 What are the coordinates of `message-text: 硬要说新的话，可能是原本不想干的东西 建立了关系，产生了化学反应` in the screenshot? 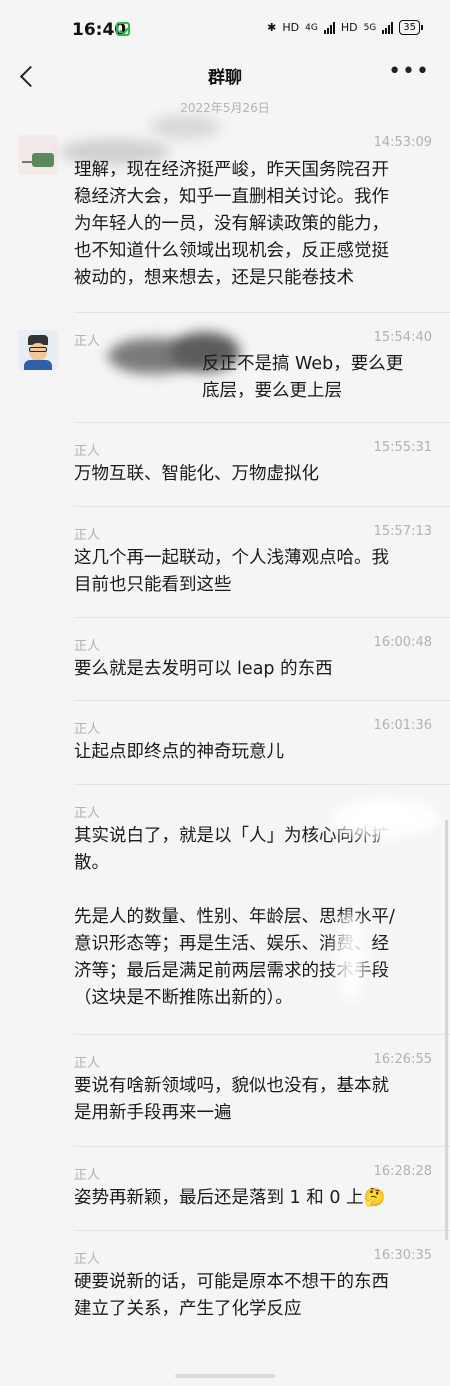 It's located at (231, 1295).